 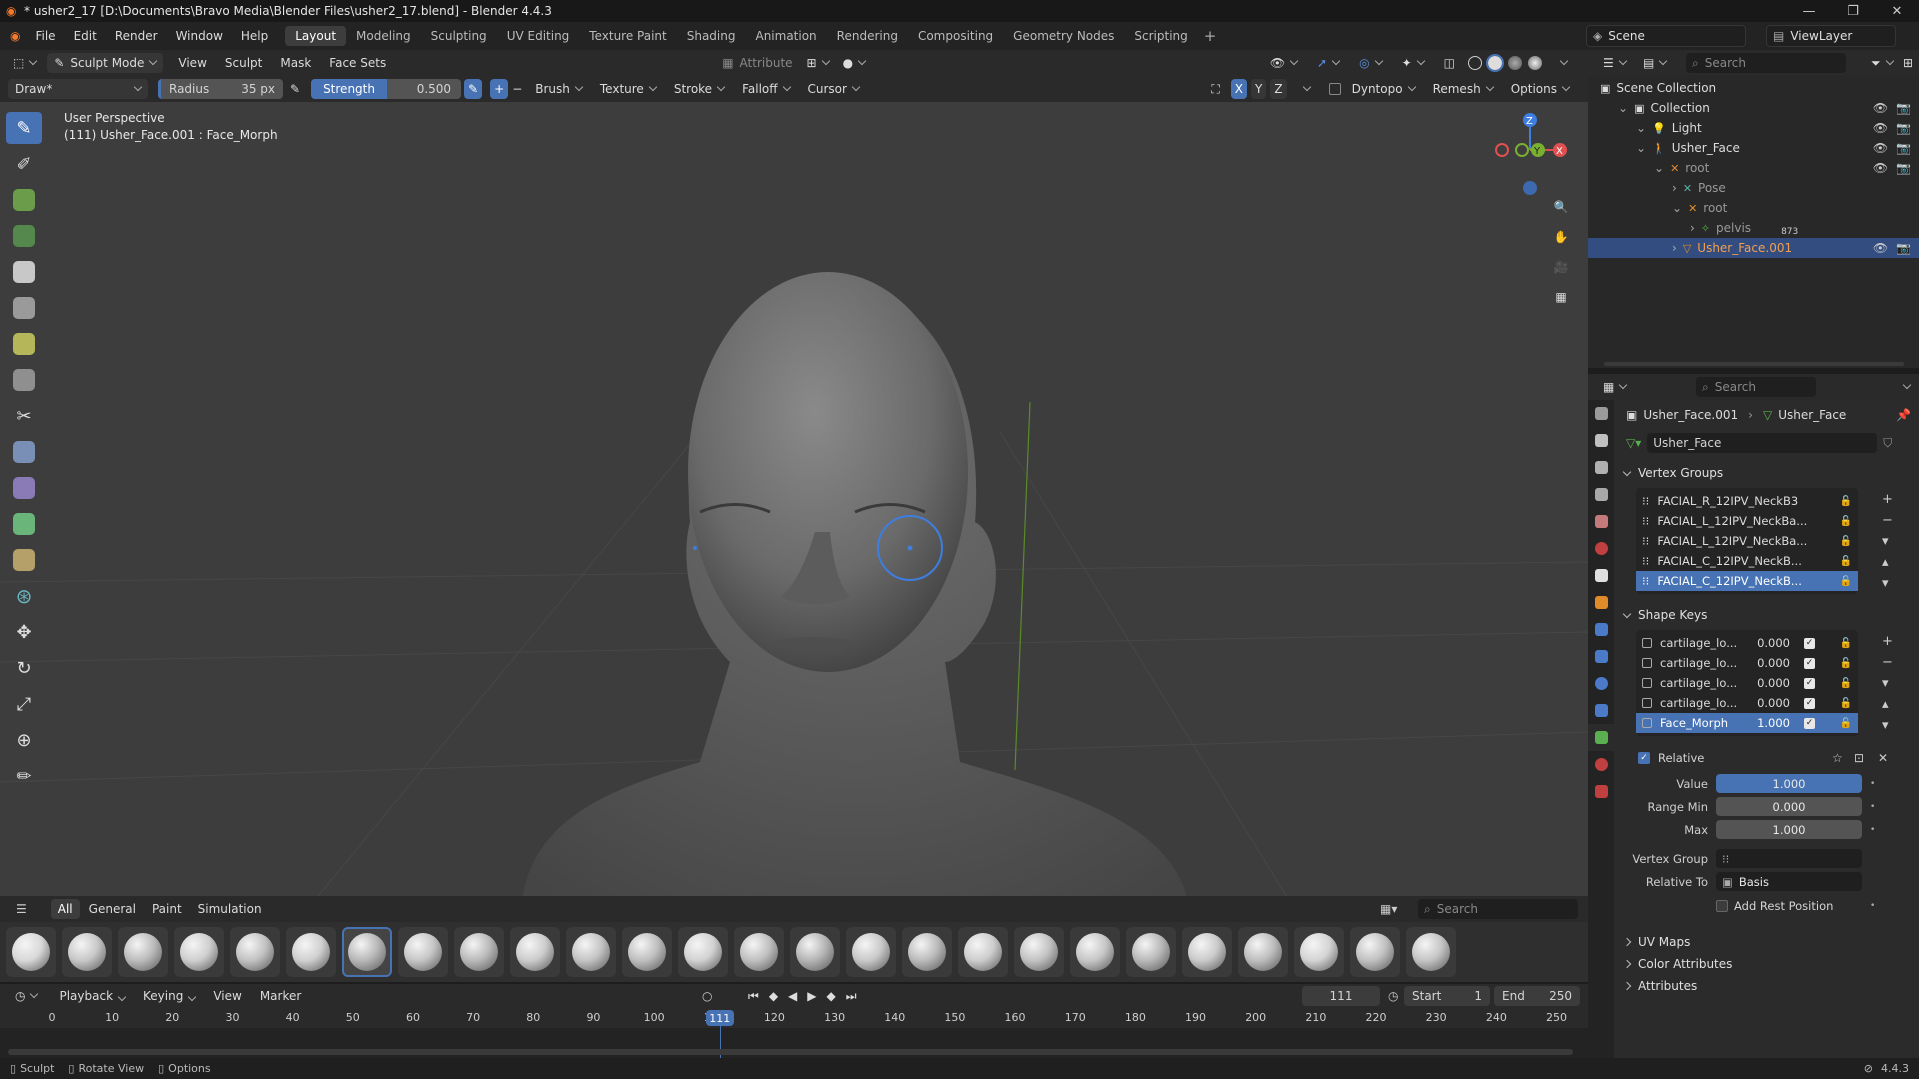 What do you see at coordinates (867, 36) in the screenshot?
I see `tab-rendering: Rendering` at bounding box center [867, 36].